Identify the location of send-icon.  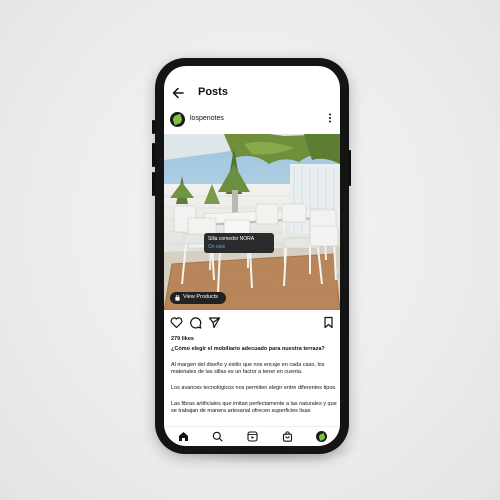
(214, 322).